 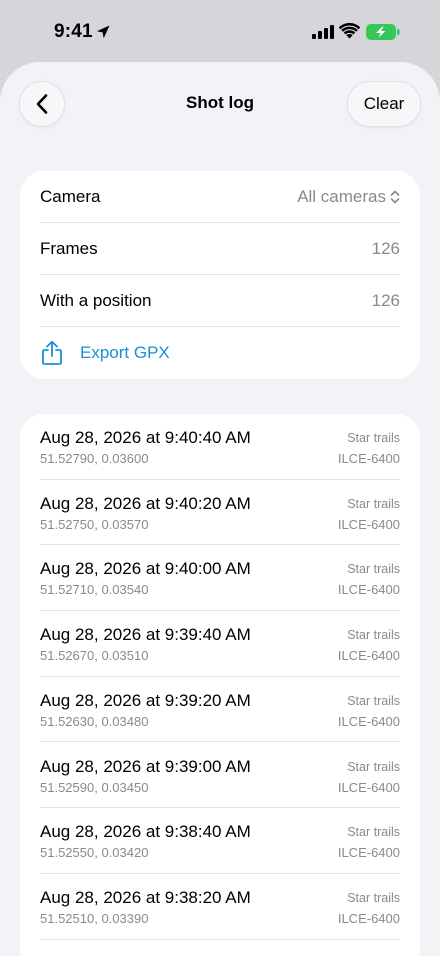 I want to click on with-position-value: 126, so click(x=385, y=300).